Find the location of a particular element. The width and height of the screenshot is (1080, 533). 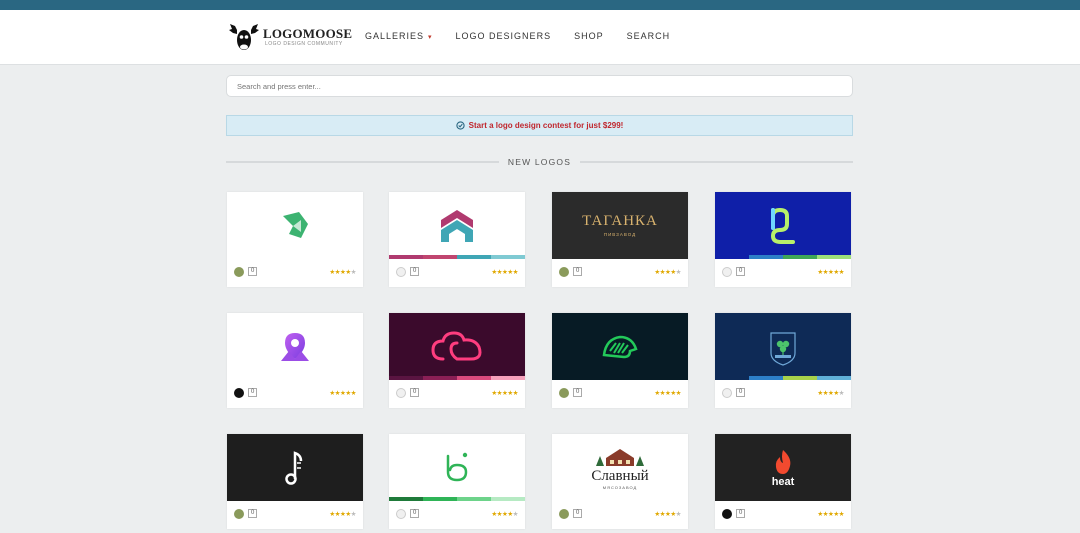

nav-search: SEARCH is located at coordinates (649, 36).